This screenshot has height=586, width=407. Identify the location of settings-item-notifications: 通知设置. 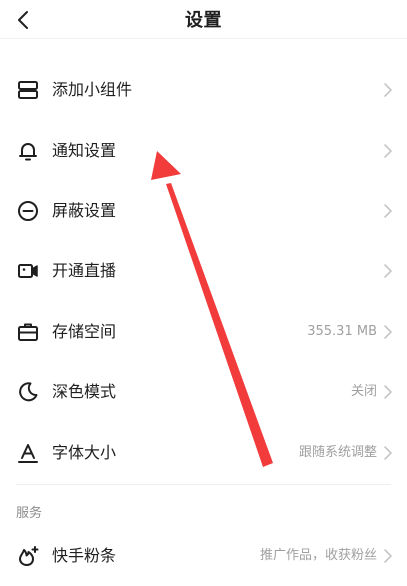
(203, 151).